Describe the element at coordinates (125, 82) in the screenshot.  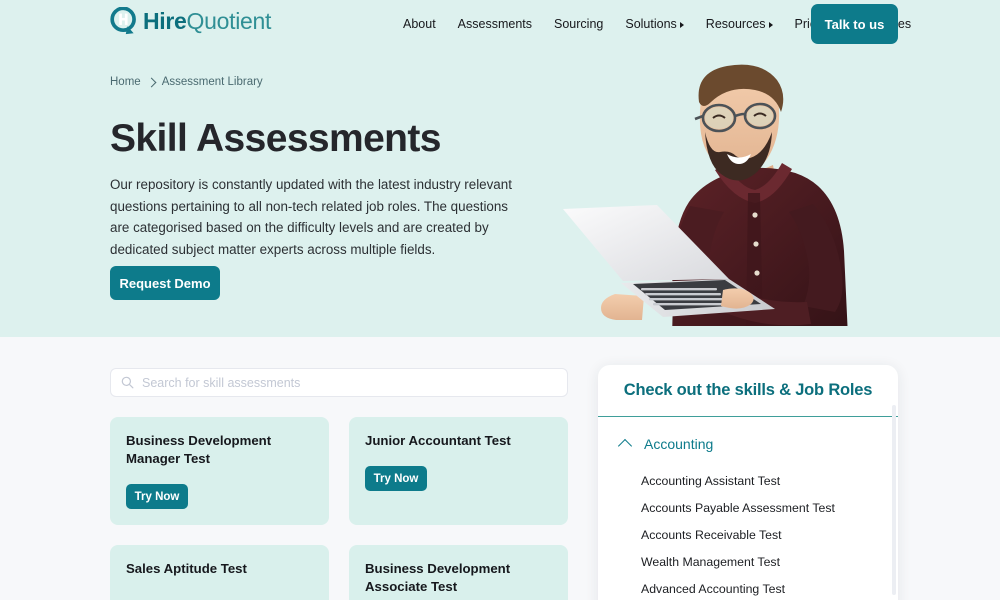
I see `breadcrumb-item-home: Home` at that location.